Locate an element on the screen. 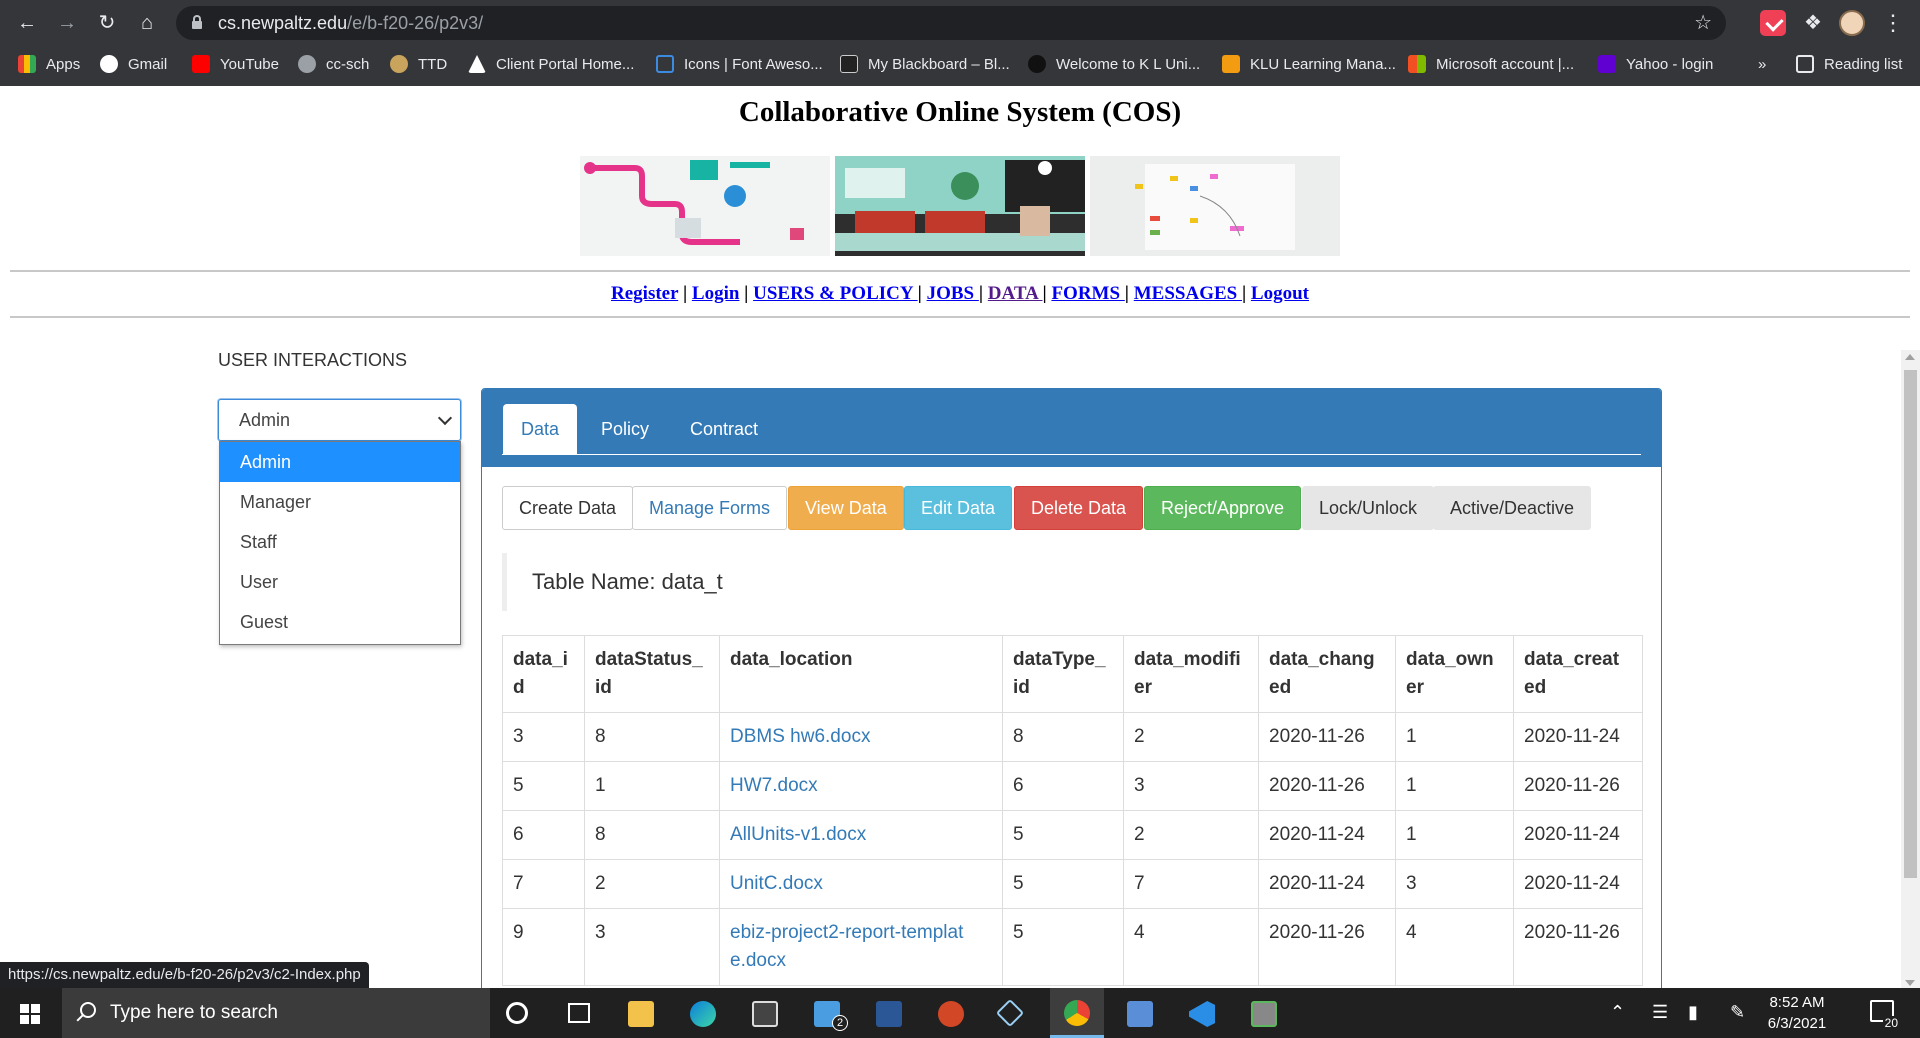 The image size is (1920, 1038). bookmark-cc-sch: cc-sch is located at coordinates (333, 64).